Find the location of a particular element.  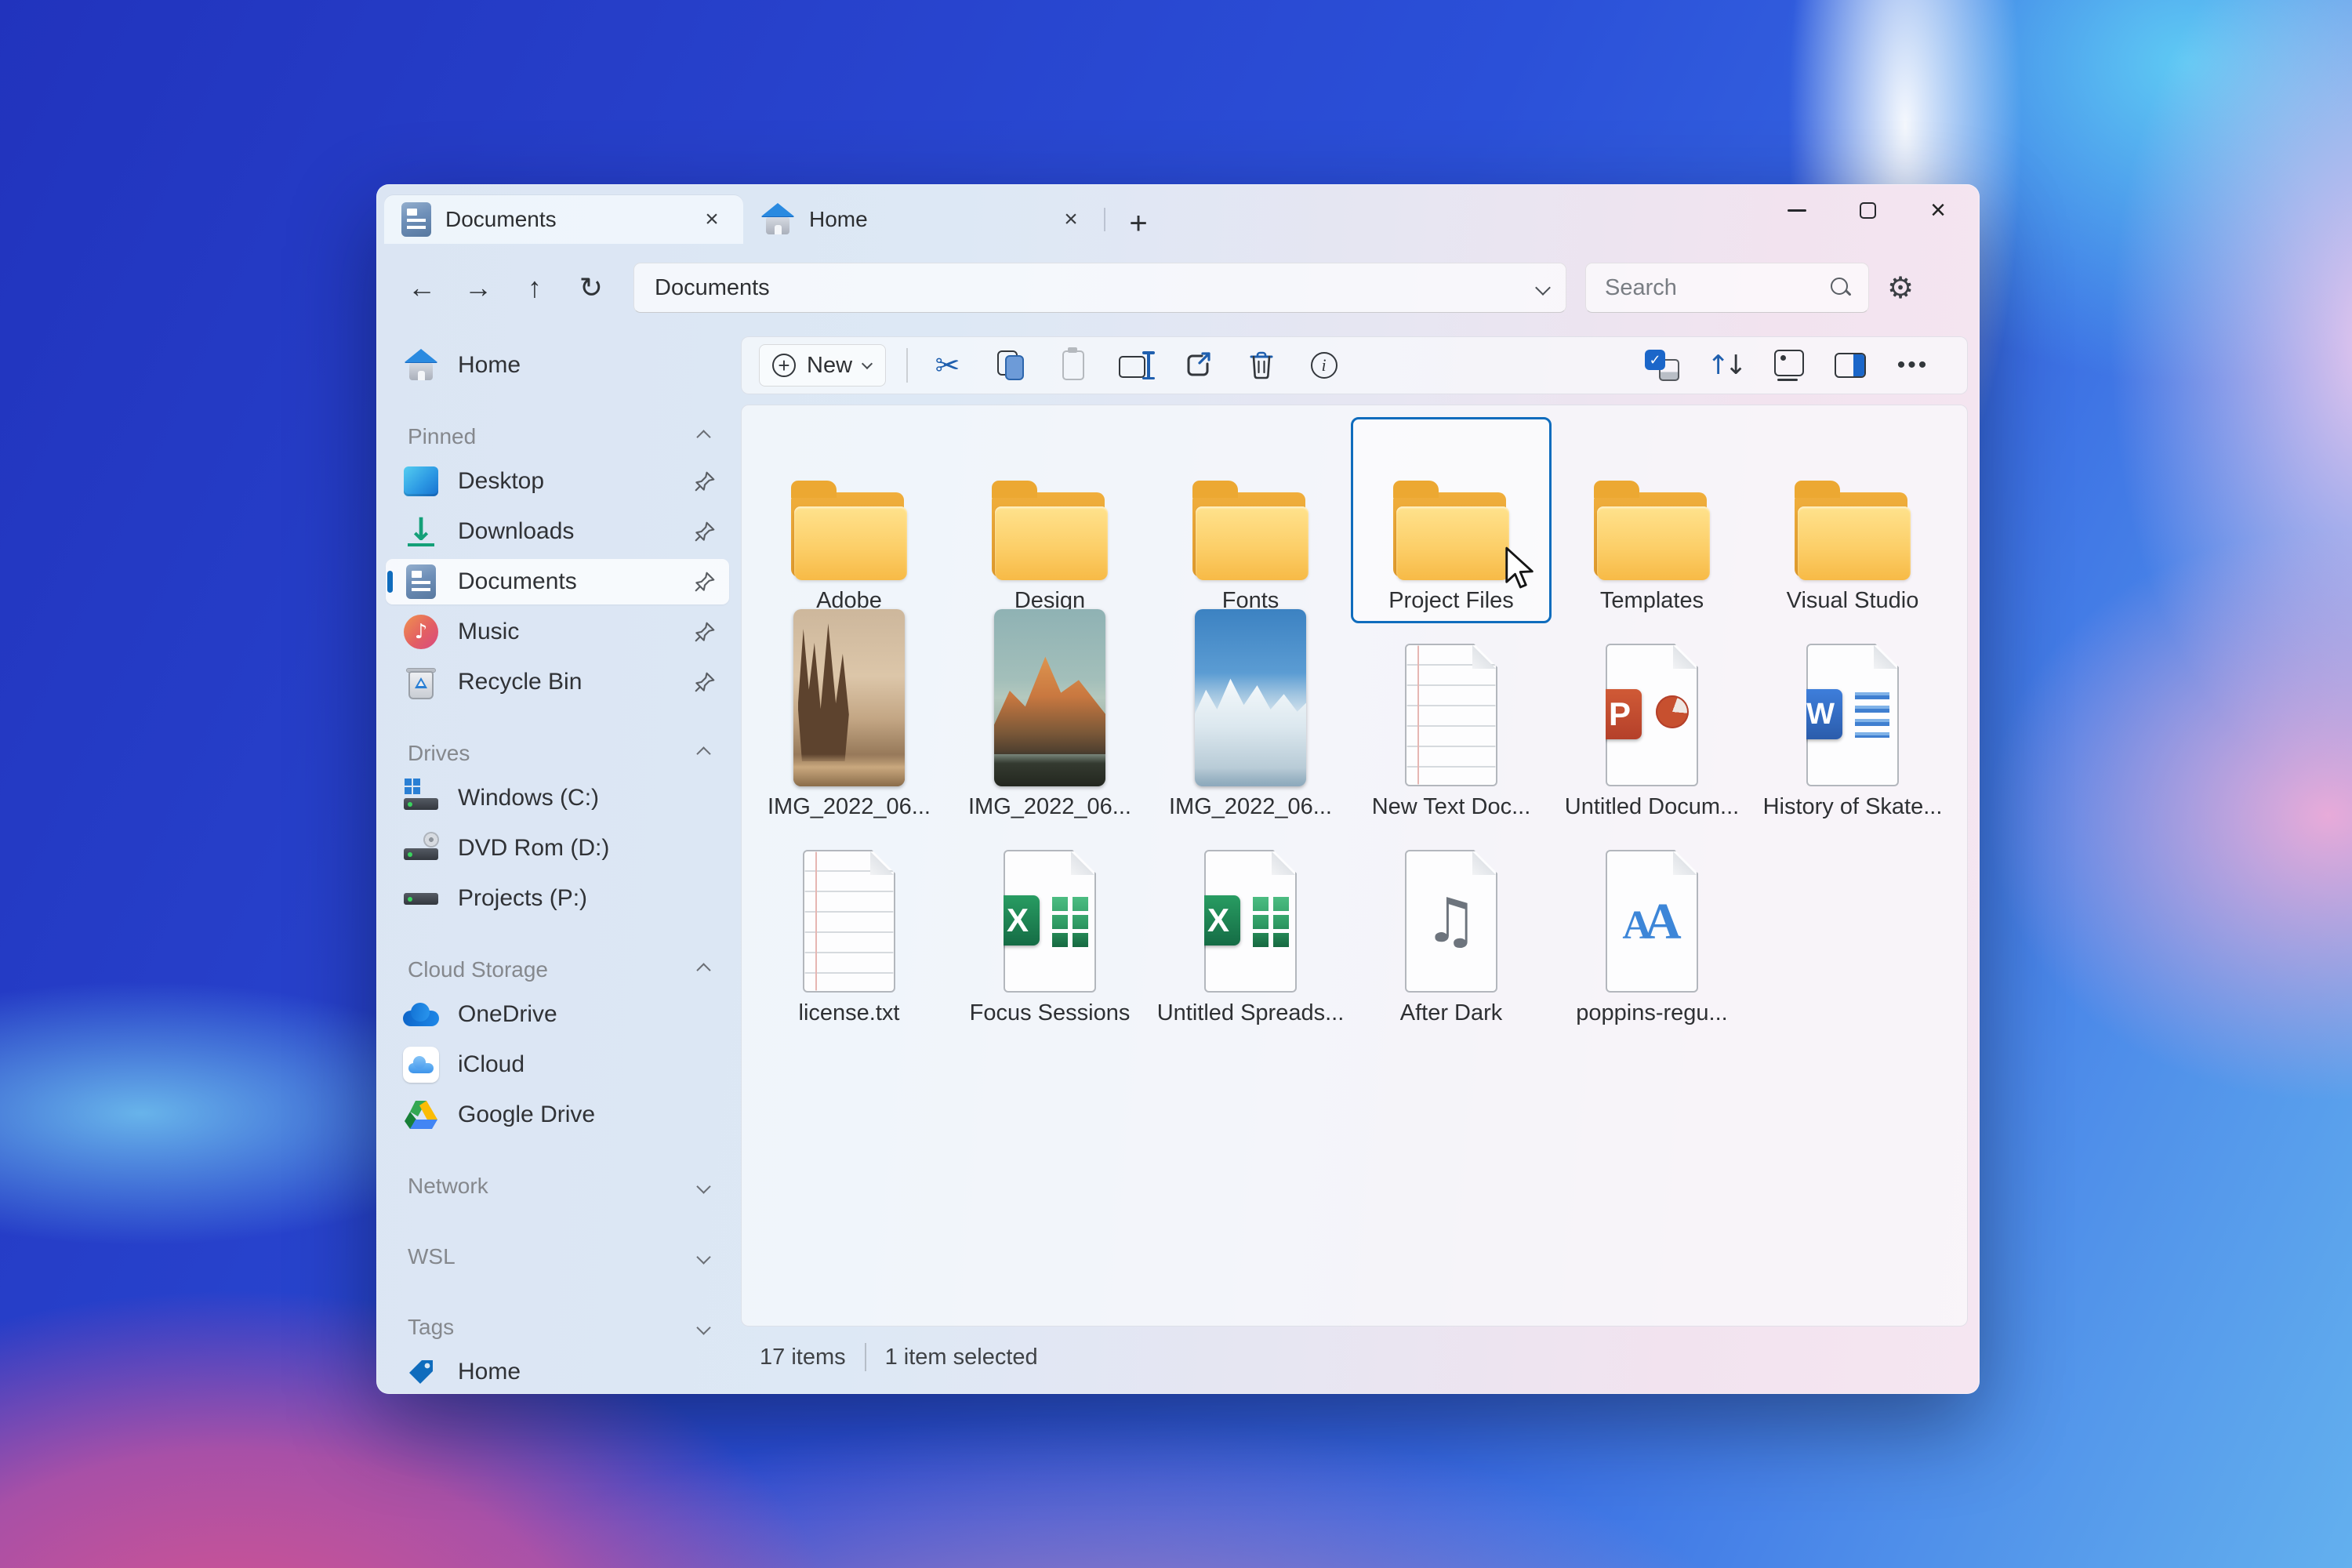

sidebar-item-desktop: Desktop is located at coordinates (557, 482).